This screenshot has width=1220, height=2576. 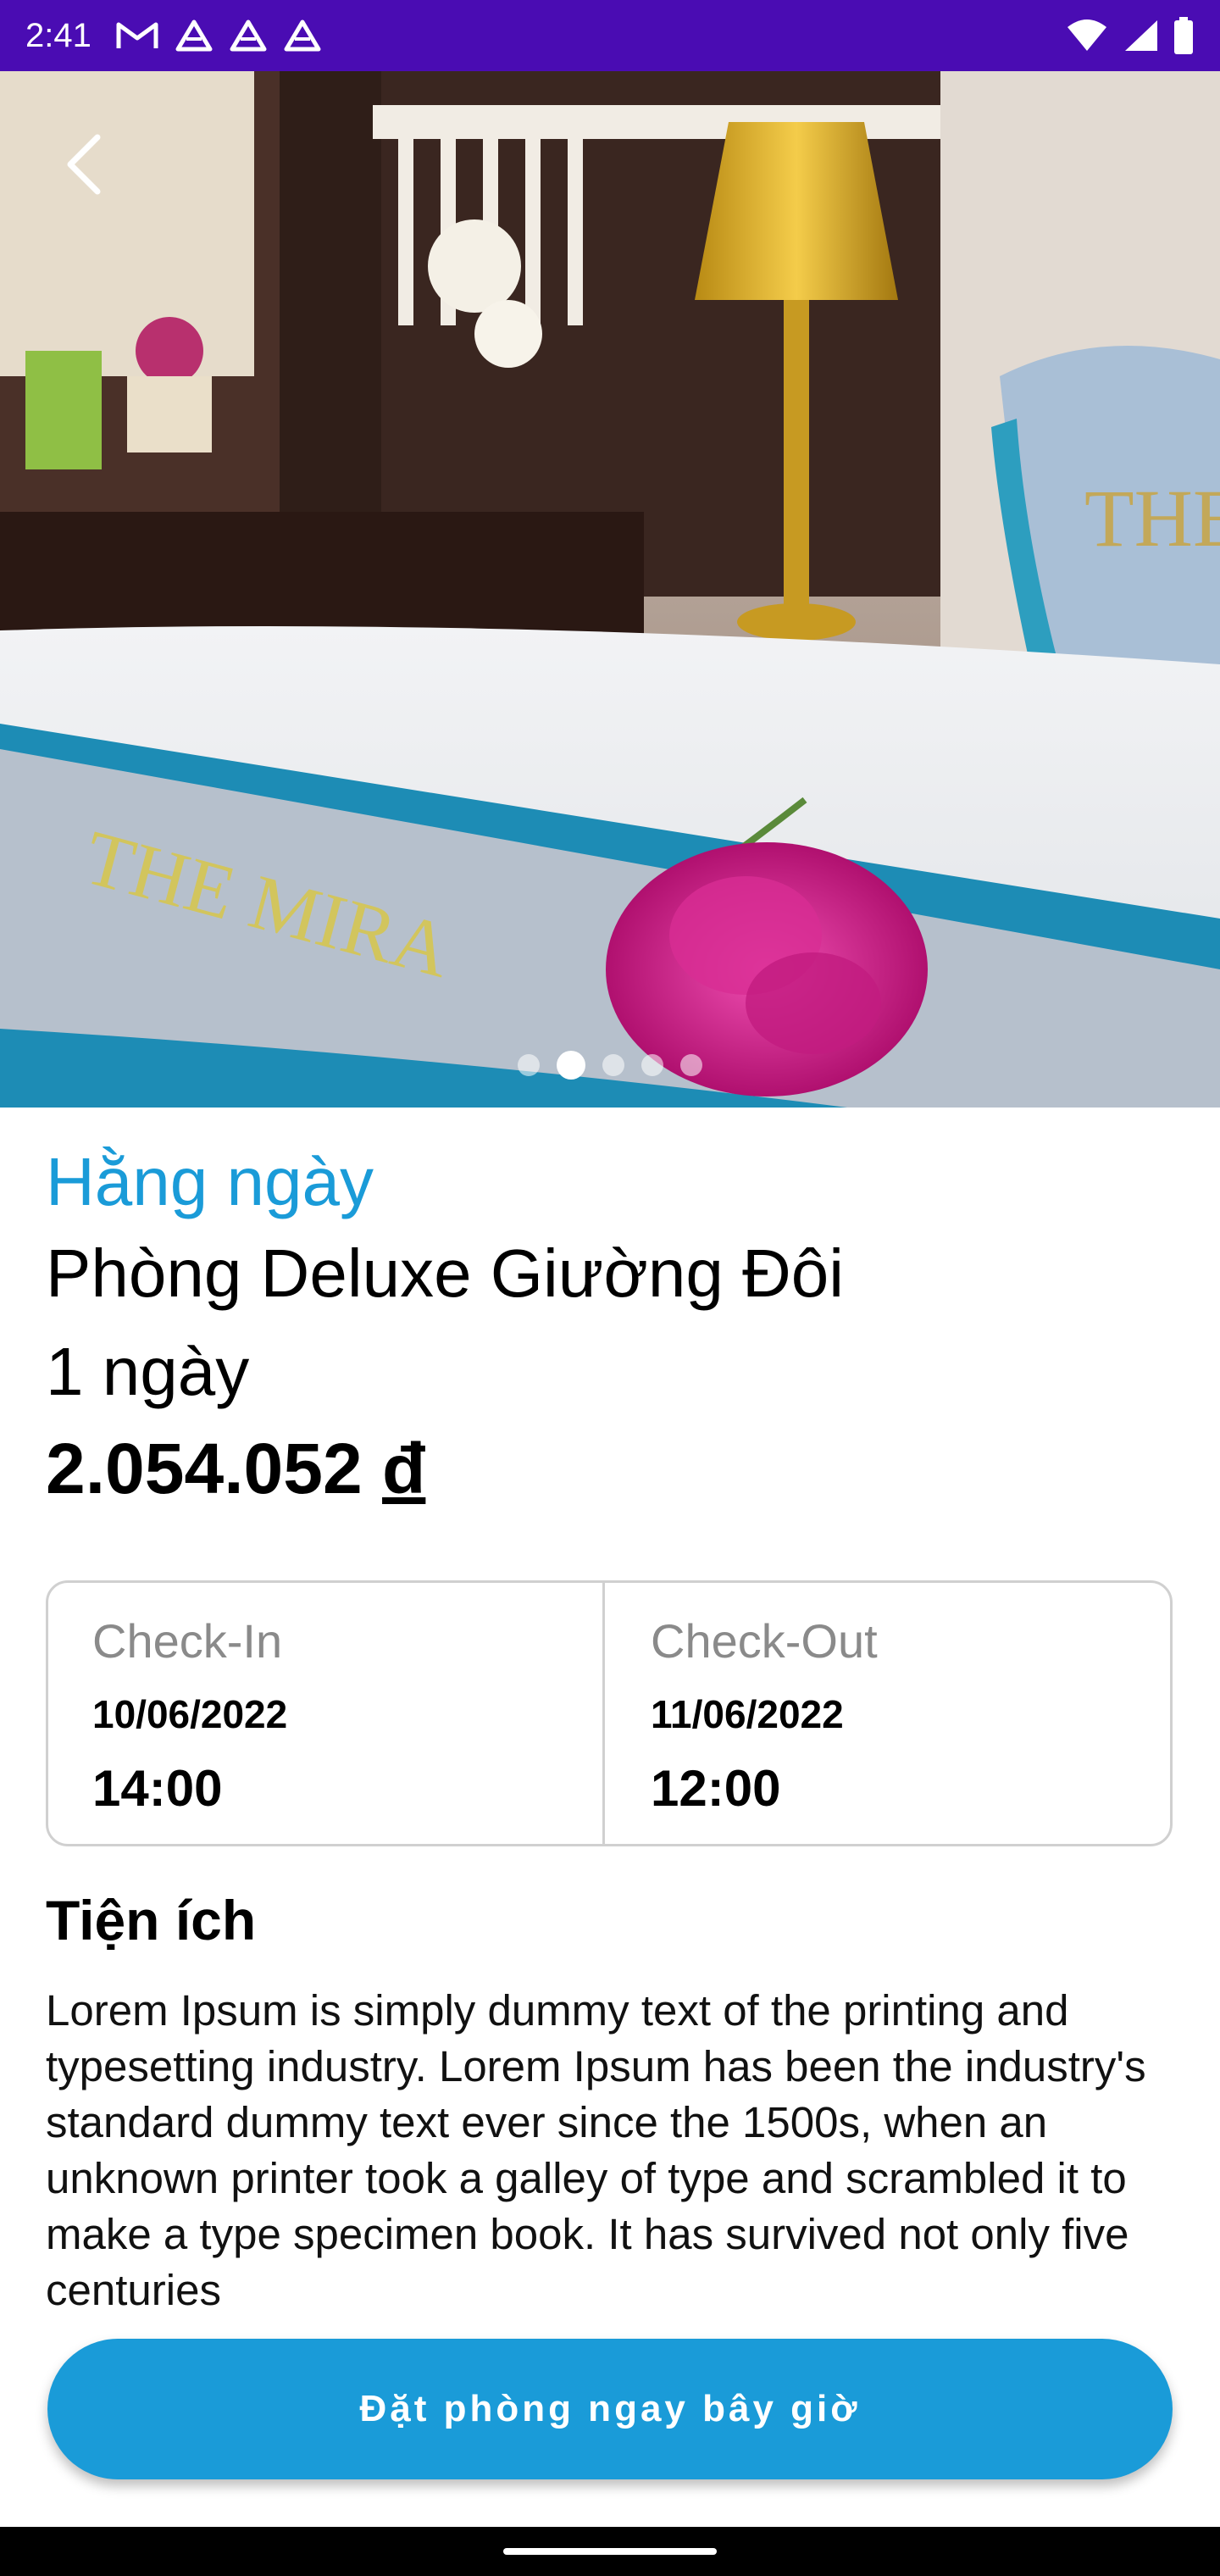 What do you see at coordinates (218, 36) in the screenshot?
I see `notification-icons` at bounding box center [218, 36].